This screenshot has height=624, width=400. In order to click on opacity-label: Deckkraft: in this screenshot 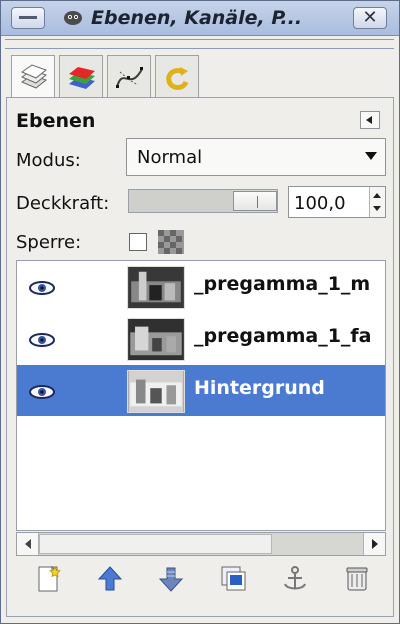, I will do `click(63, 203)`.